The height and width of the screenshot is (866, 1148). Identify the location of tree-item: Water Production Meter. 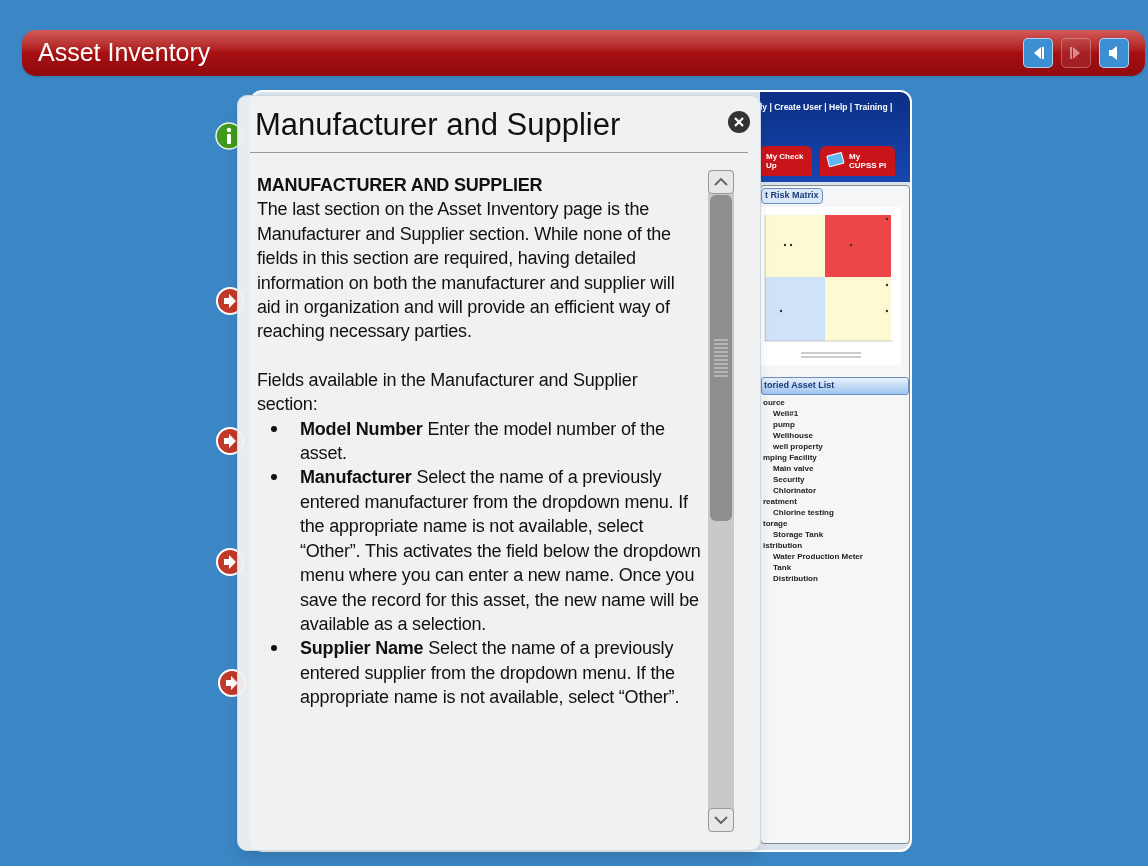
(836, 556).